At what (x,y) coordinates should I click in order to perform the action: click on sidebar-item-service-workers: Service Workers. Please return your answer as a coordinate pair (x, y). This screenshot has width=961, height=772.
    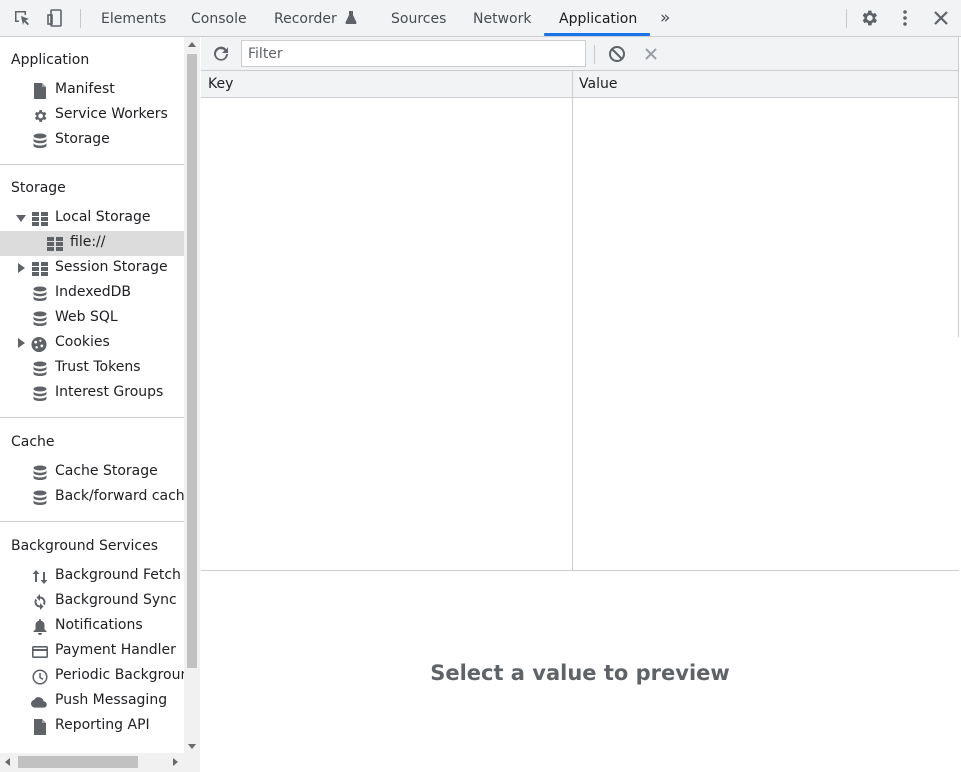
    Looking at the image, I should click on (92, 115).